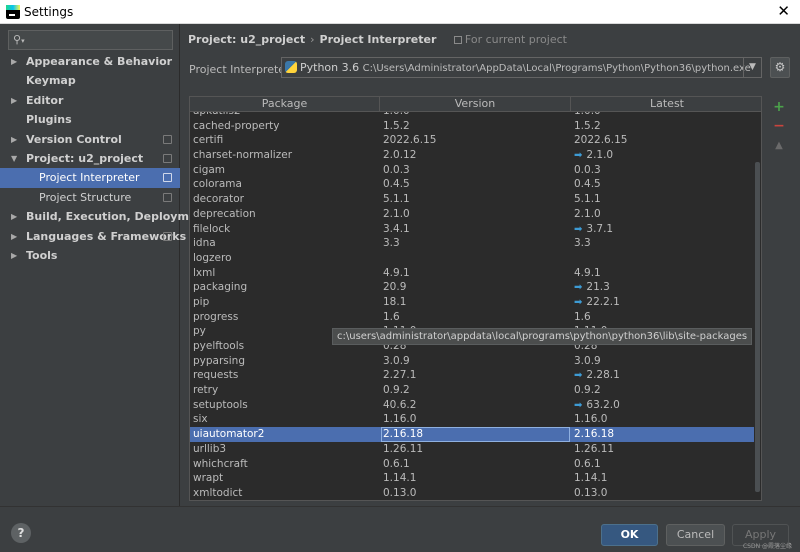  I want to click on table-row: requests 2.27.1 ➡ 2.28.1, so click(473, 375).